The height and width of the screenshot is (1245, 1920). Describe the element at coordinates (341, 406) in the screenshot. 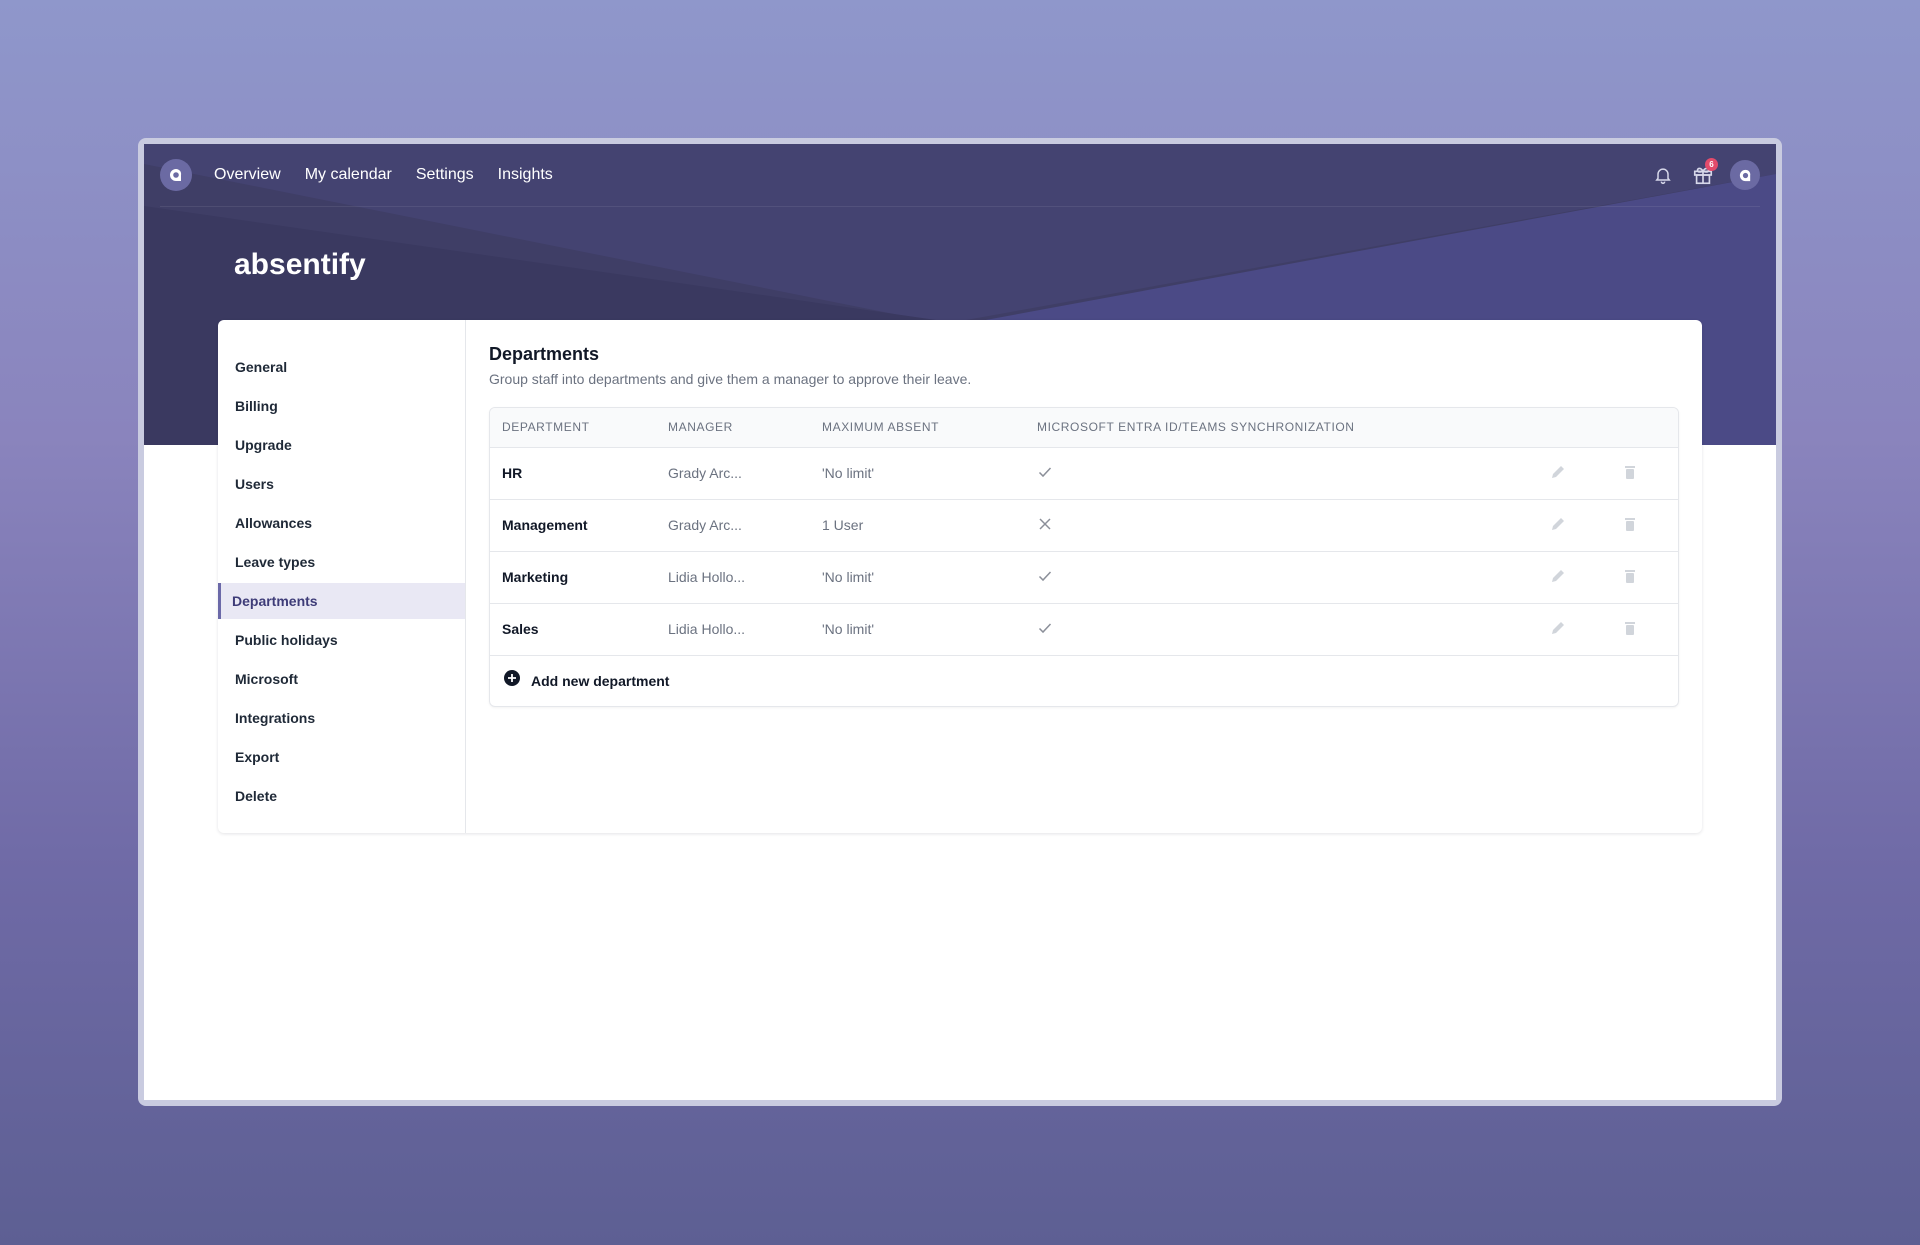

I see `sidebar-item-billing: Billing` at that location.